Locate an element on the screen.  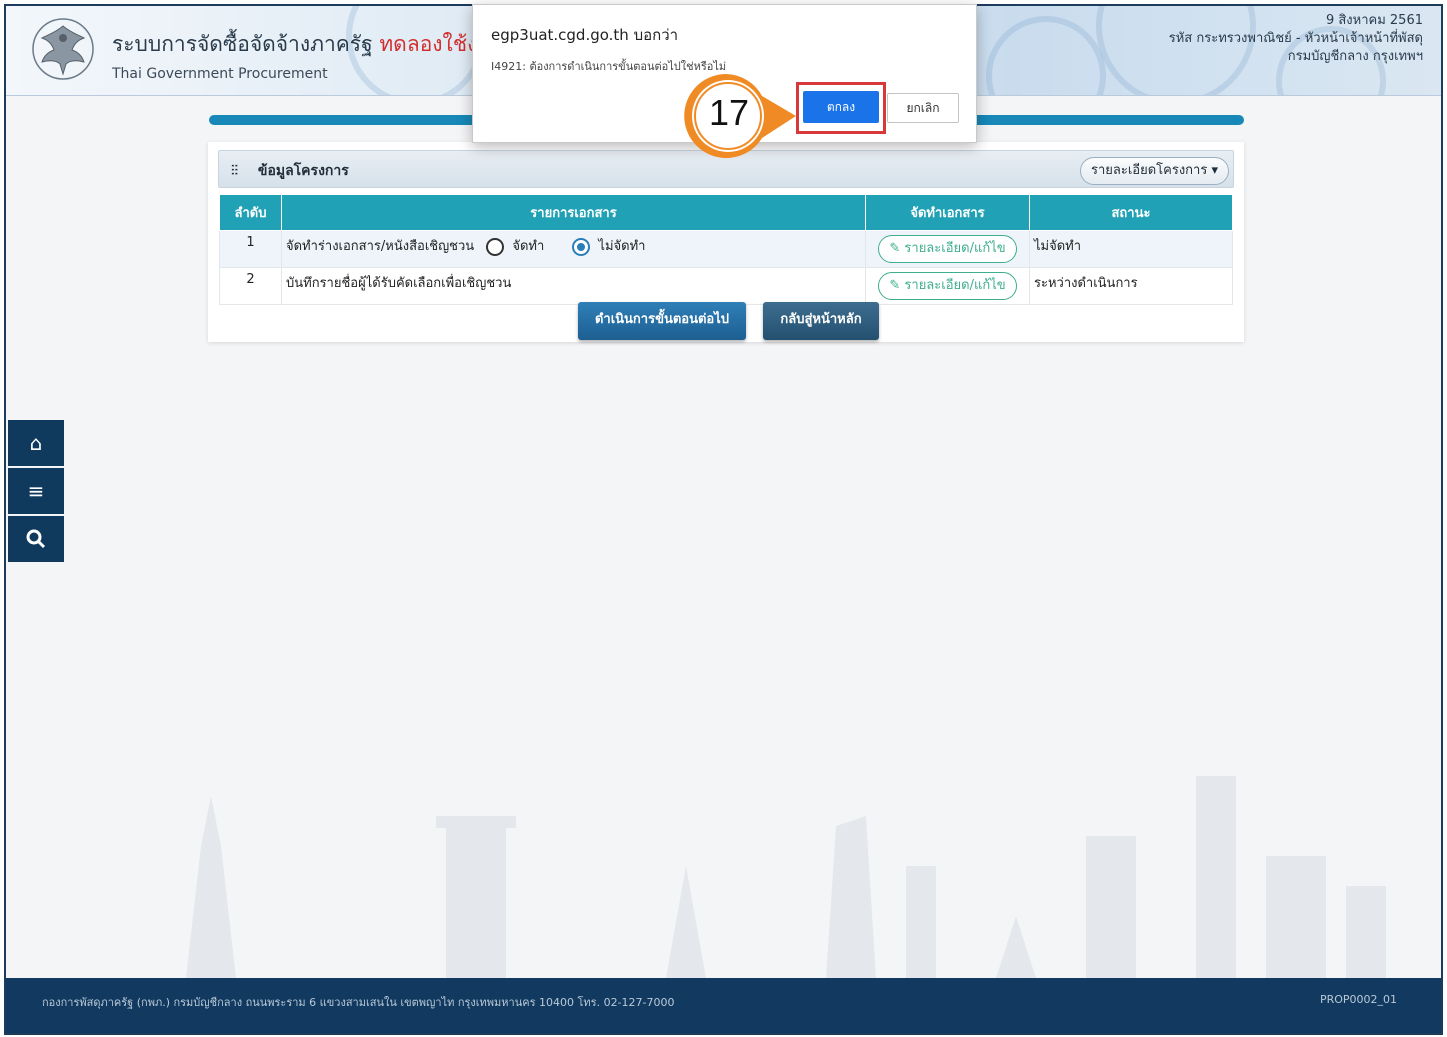
site-title: ระบบการจัดซื้อจัดจ้างภาครัฐ ทดลองใช้งาน is located at coordinates (307, 44).